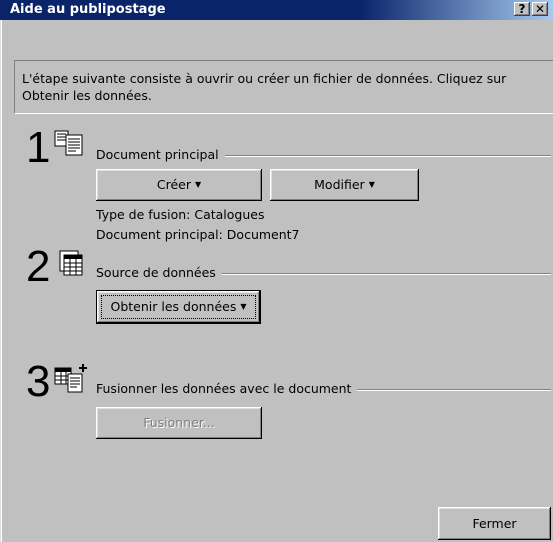  What do you see at coordinates (540, 9) in the screenshot?
I see `close-window-button: ✕` at bounding box center [540, 9].